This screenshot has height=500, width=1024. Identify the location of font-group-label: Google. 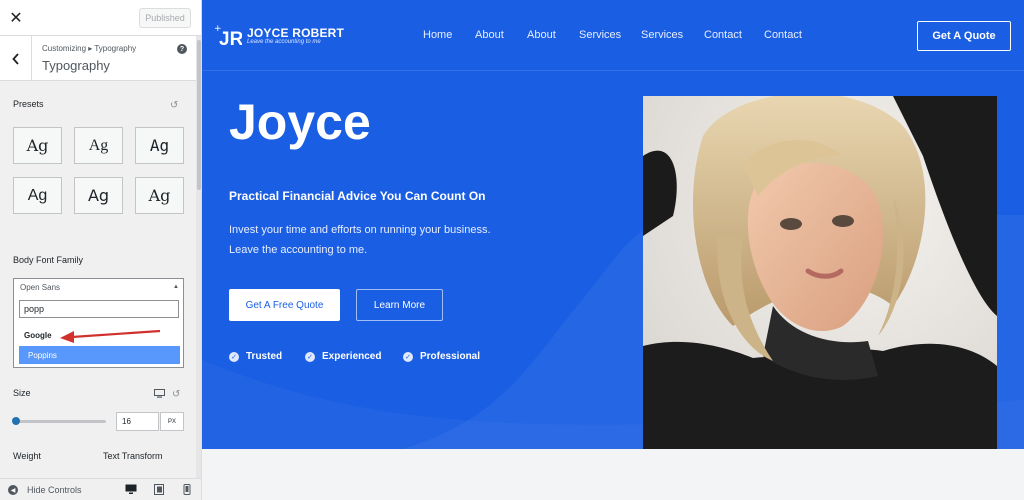
(38, 335).